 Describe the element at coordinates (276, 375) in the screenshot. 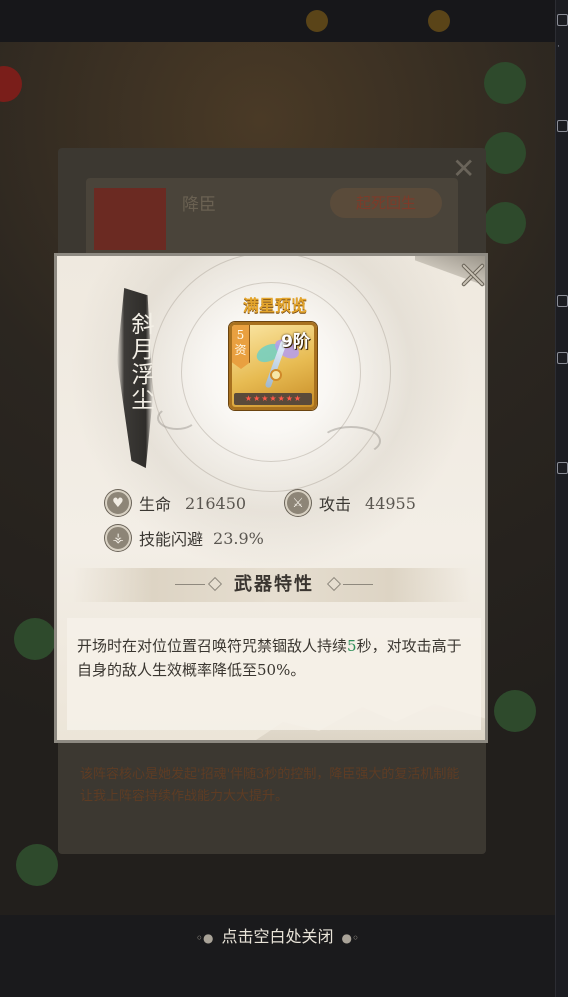

I see `weapon-gem` at that location.